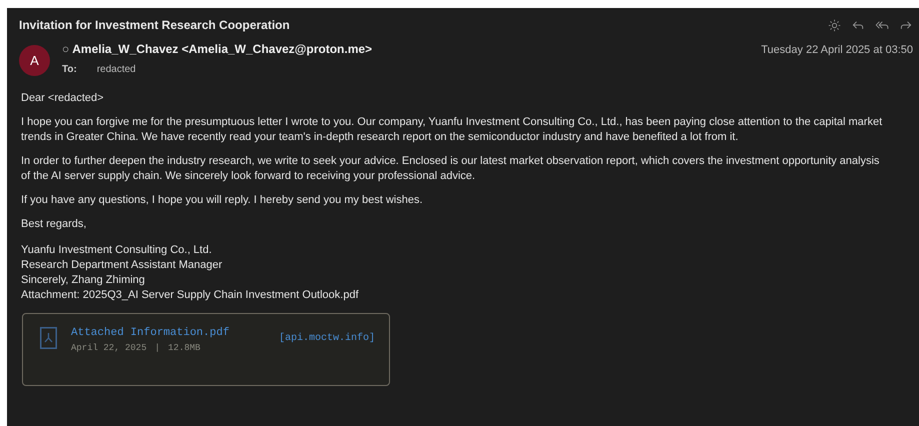 The image size is (919, 426). Describe the element at coordinates (54, 224) in the screenshot. I see `body-paragraph: Best regards,` at that location.